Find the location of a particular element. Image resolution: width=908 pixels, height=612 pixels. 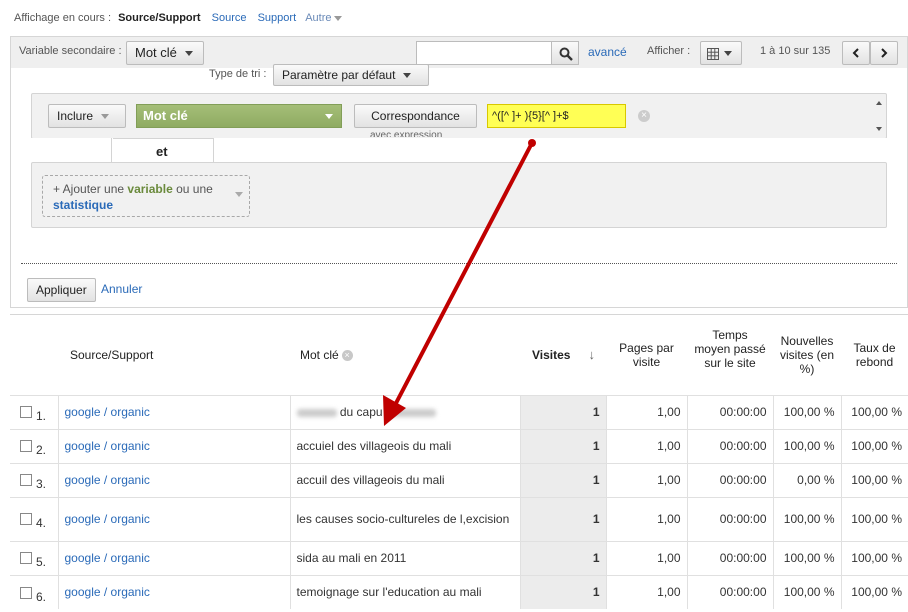

view-link-support: Support is located at coordinates (277, 18).